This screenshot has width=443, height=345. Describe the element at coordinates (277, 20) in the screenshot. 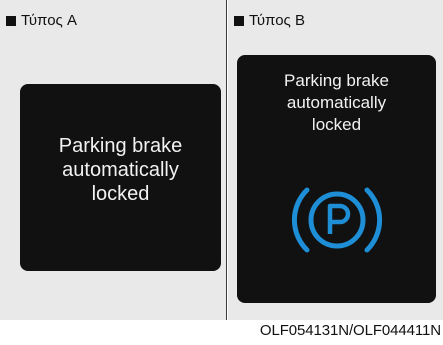

I see `type-b-heading-label: Τύπος B` at that location.